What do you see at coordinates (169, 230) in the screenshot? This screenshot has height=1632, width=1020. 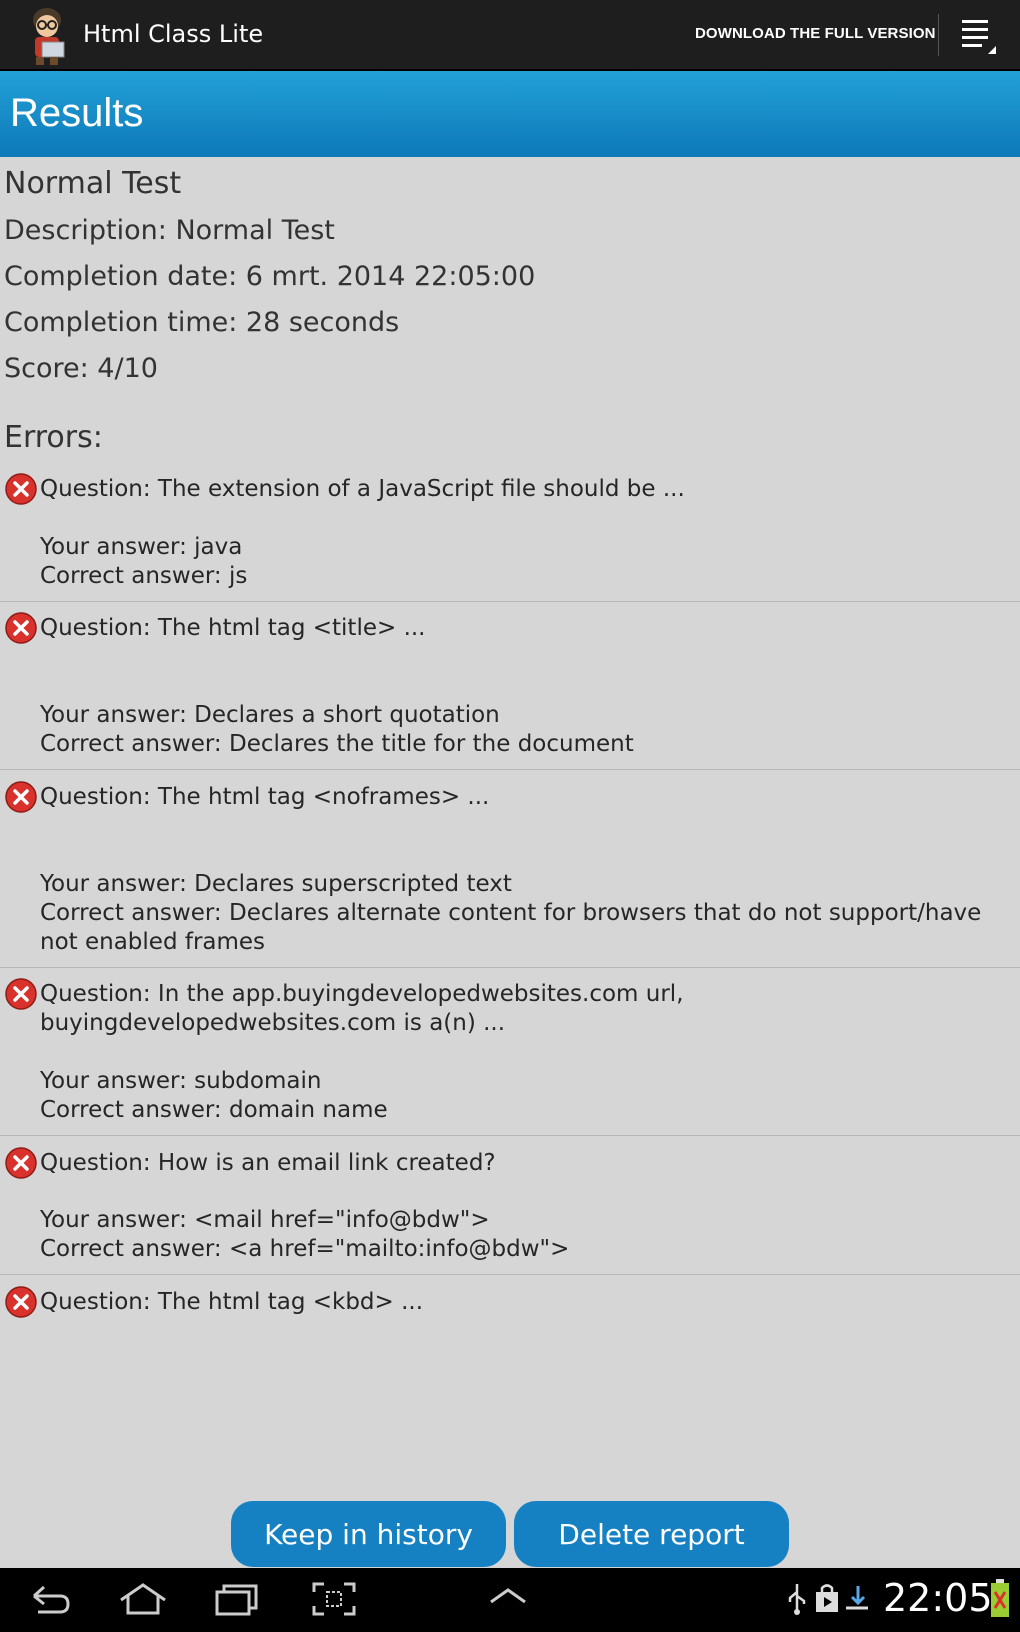 I see `test-description: Description: Normal Test` at bounding box center [169, 230].